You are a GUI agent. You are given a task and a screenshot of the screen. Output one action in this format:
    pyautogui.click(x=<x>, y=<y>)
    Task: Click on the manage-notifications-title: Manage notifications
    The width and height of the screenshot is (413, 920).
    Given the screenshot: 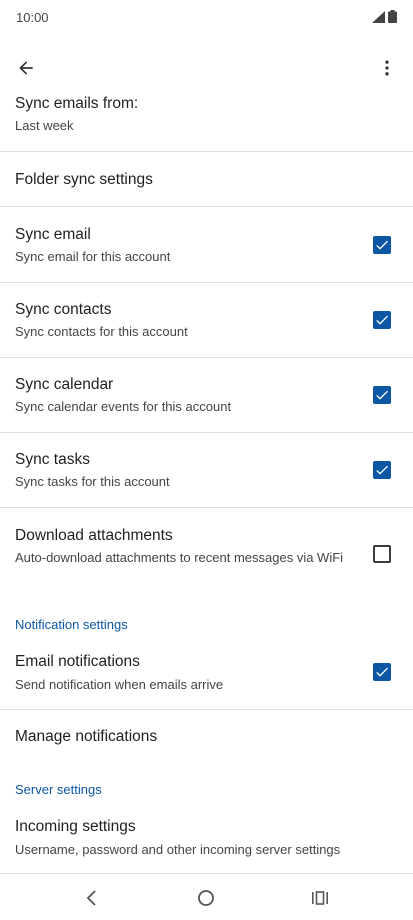 What is the action you would take?
    pyautogui.click(x=86, y=736)
    